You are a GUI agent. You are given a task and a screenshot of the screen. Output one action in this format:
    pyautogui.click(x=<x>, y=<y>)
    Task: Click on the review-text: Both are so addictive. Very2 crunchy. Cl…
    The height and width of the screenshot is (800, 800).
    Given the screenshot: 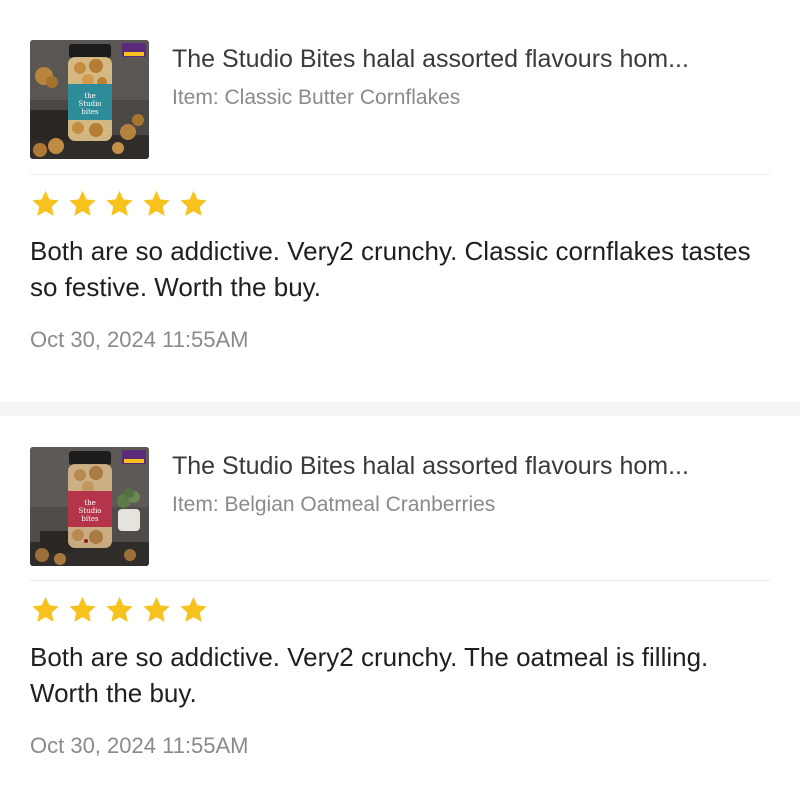 What is the action you would take?
    pyautogui.click(x=390, y=269)
    